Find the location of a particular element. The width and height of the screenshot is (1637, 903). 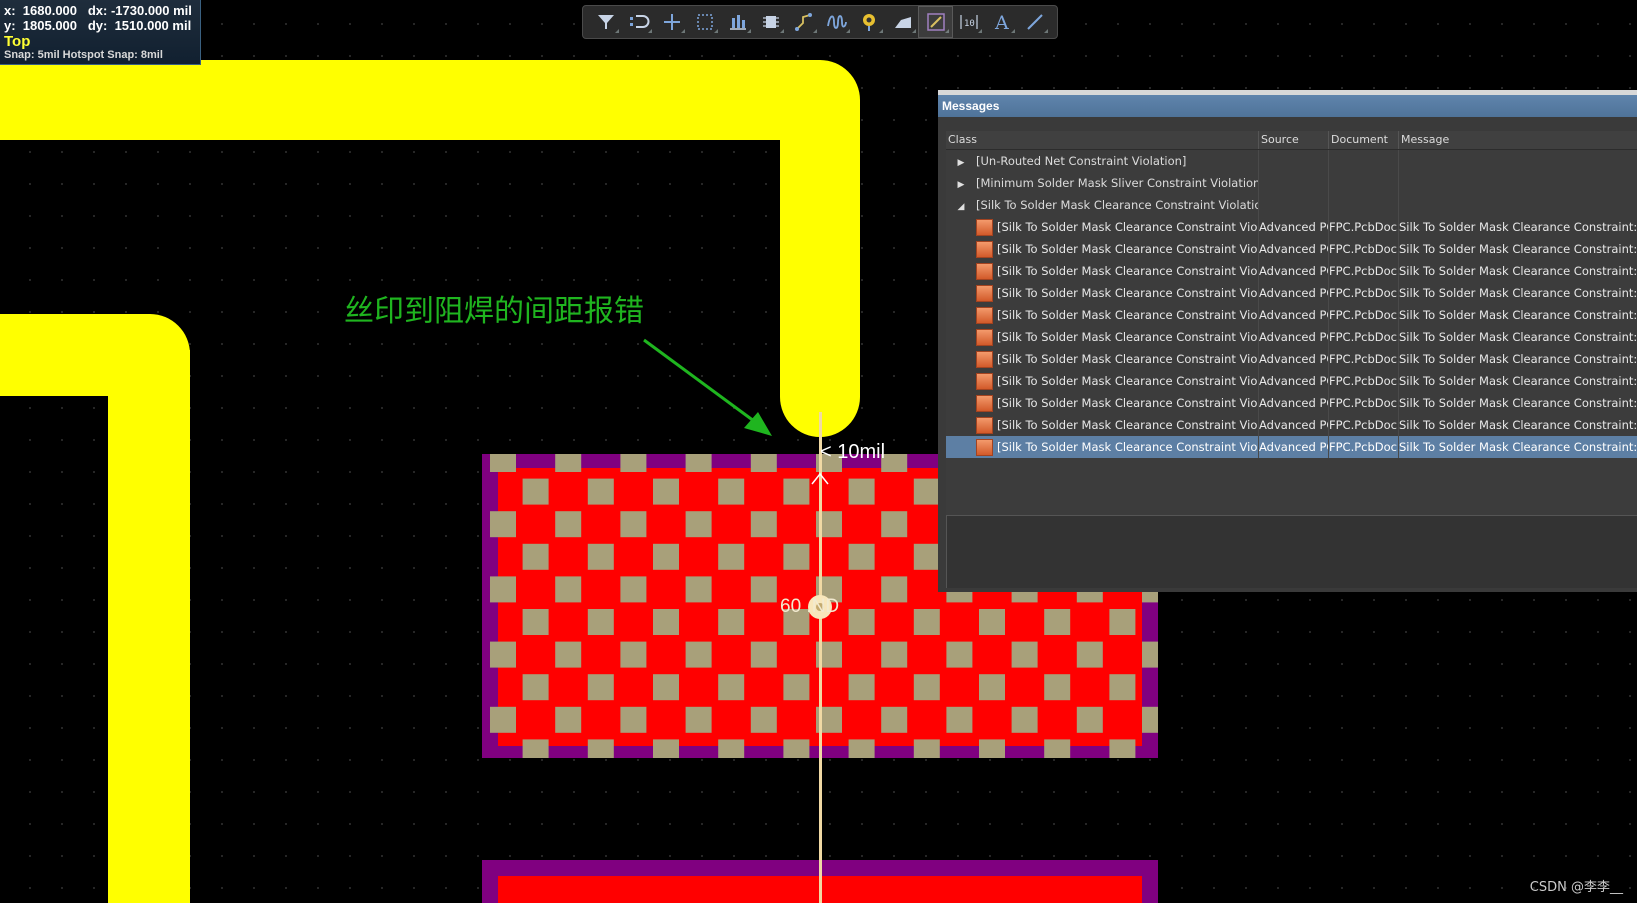

silkscreen-track-left-vertical is located at coordinates (149, 626).